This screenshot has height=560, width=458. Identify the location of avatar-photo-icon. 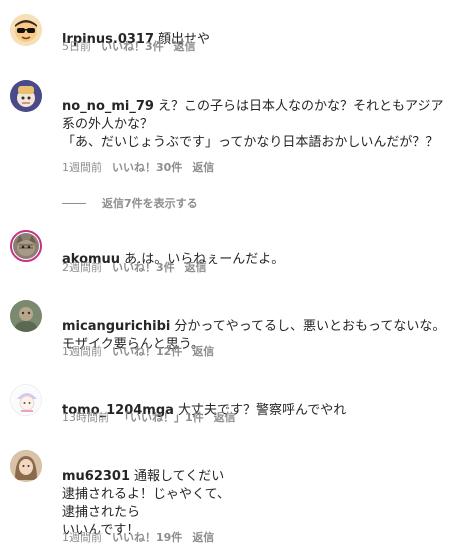
(26, 316).